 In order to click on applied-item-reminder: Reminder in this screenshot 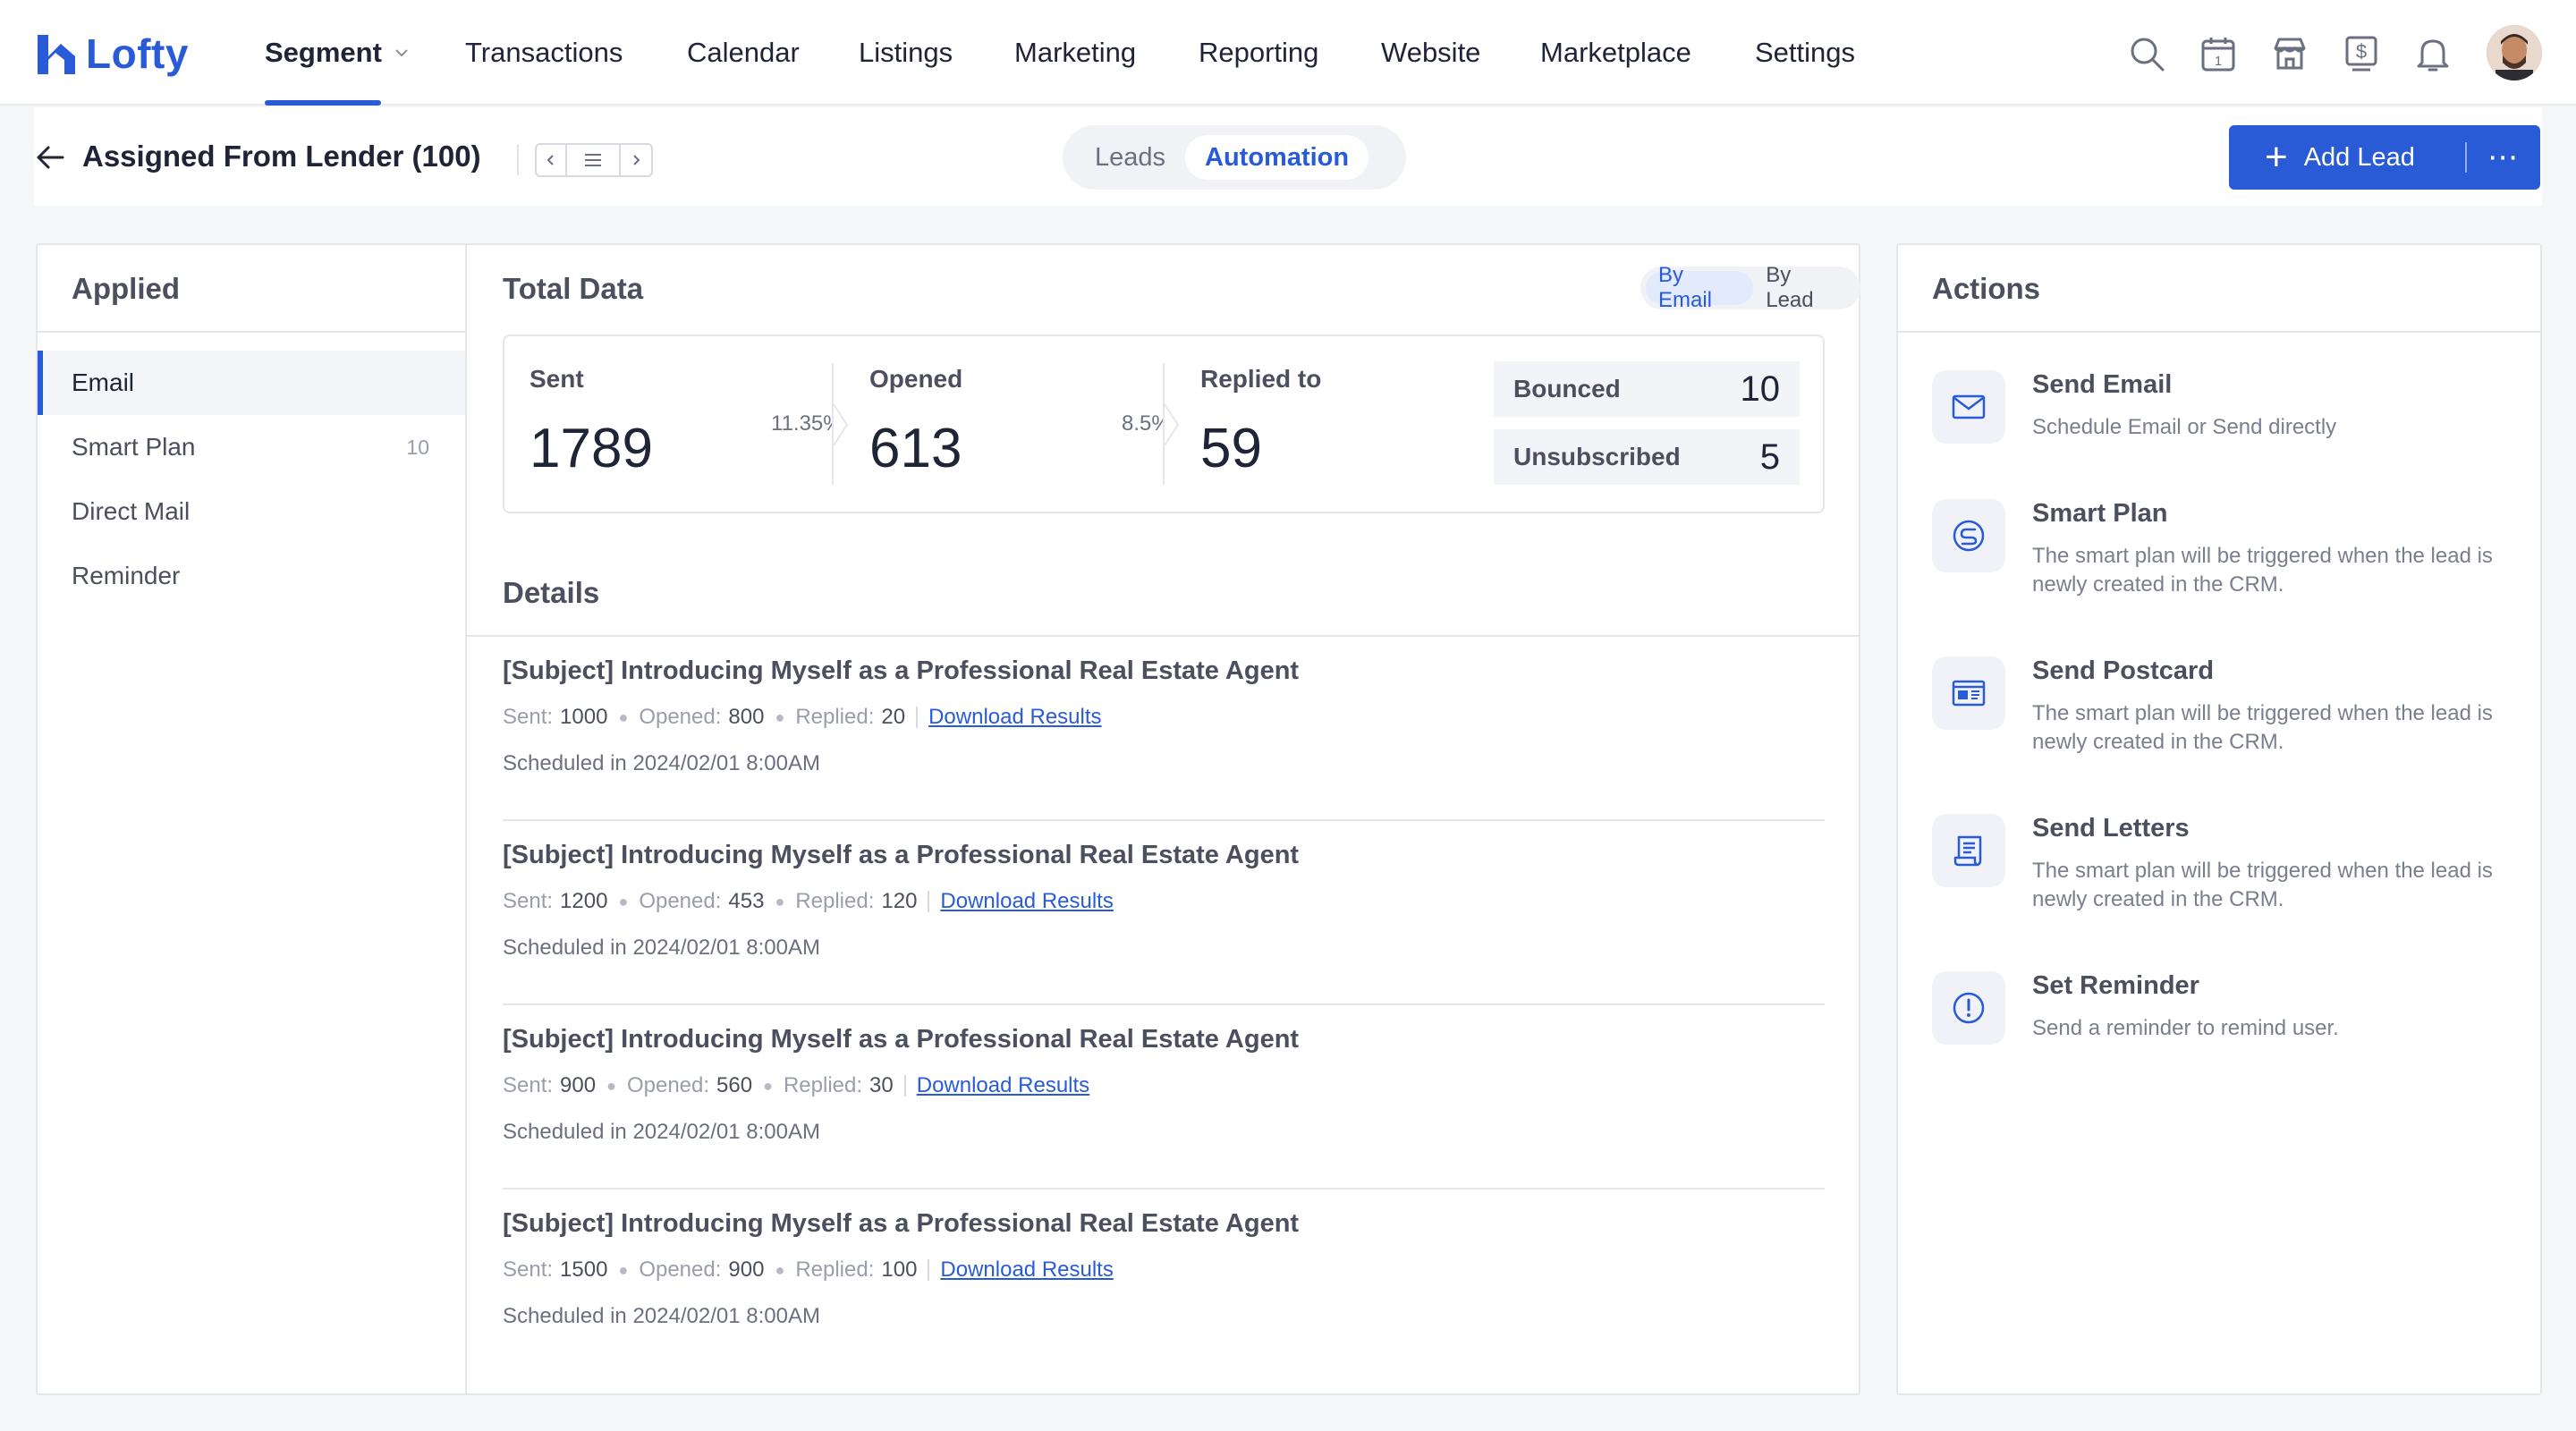, I will do `click(251, 576)`.